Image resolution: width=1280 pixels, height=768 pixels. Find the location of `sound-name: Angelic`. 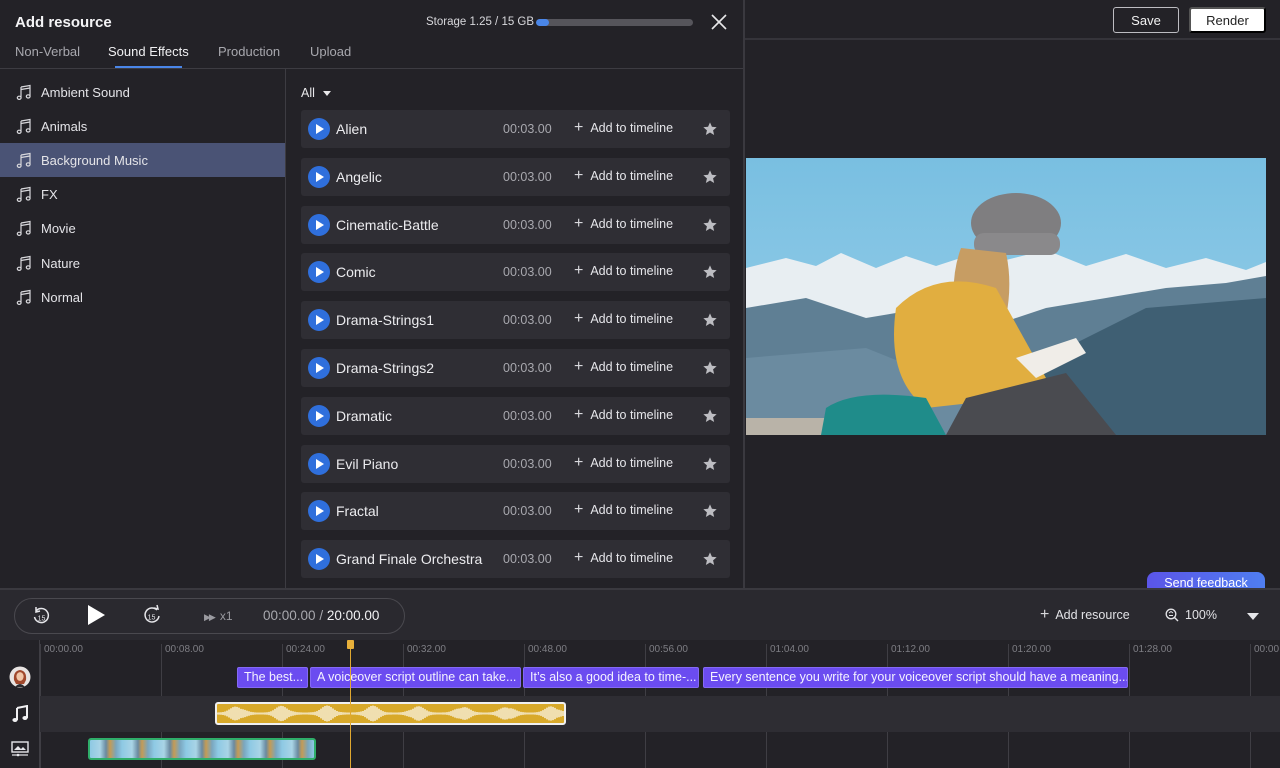

sound-name: Angelic is located at coordinates (359, 176).